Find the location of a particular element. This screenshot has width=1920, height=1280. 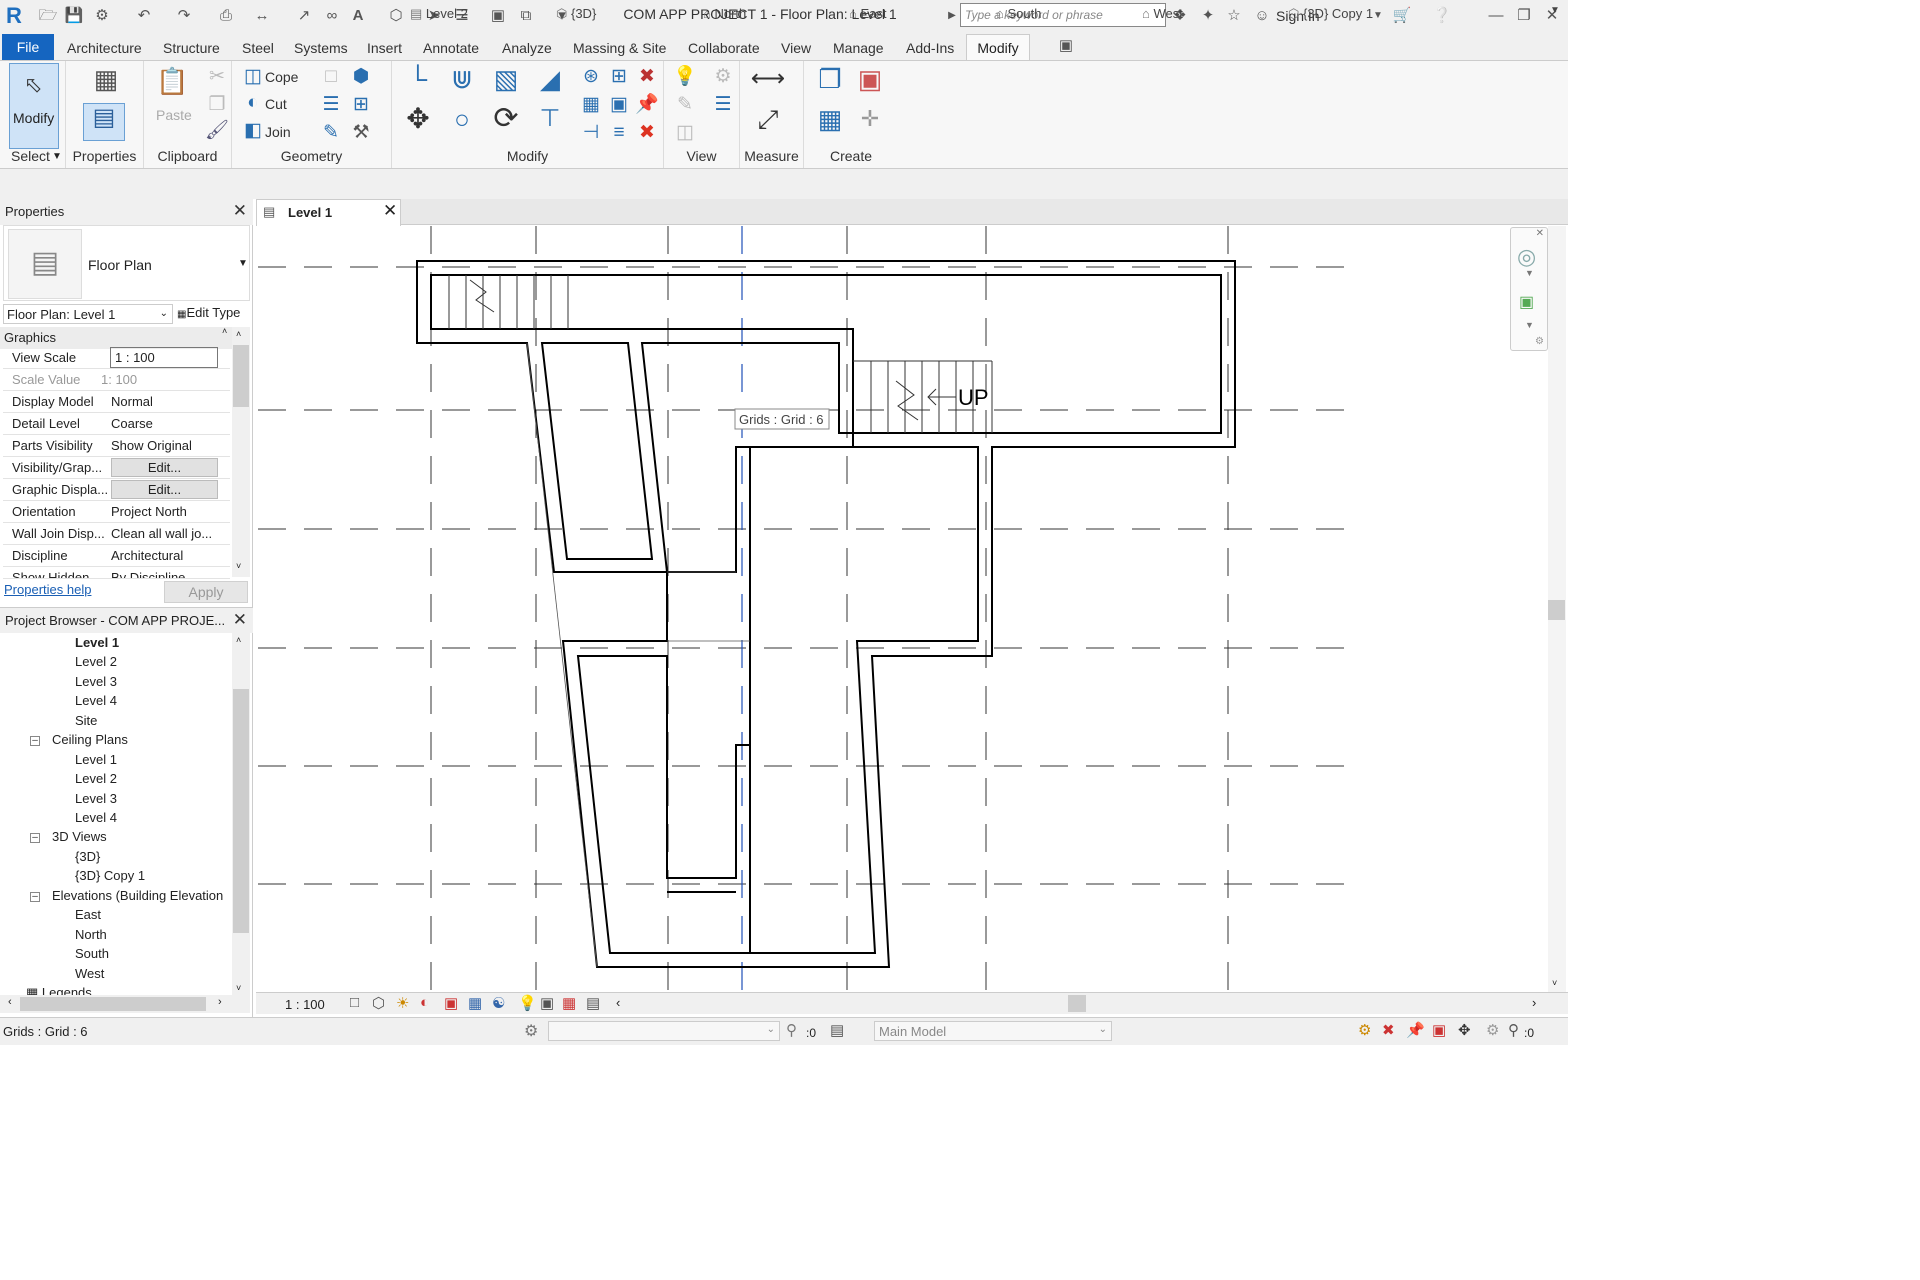

cope-icon: ◫ is located at coordinates (253, 77).